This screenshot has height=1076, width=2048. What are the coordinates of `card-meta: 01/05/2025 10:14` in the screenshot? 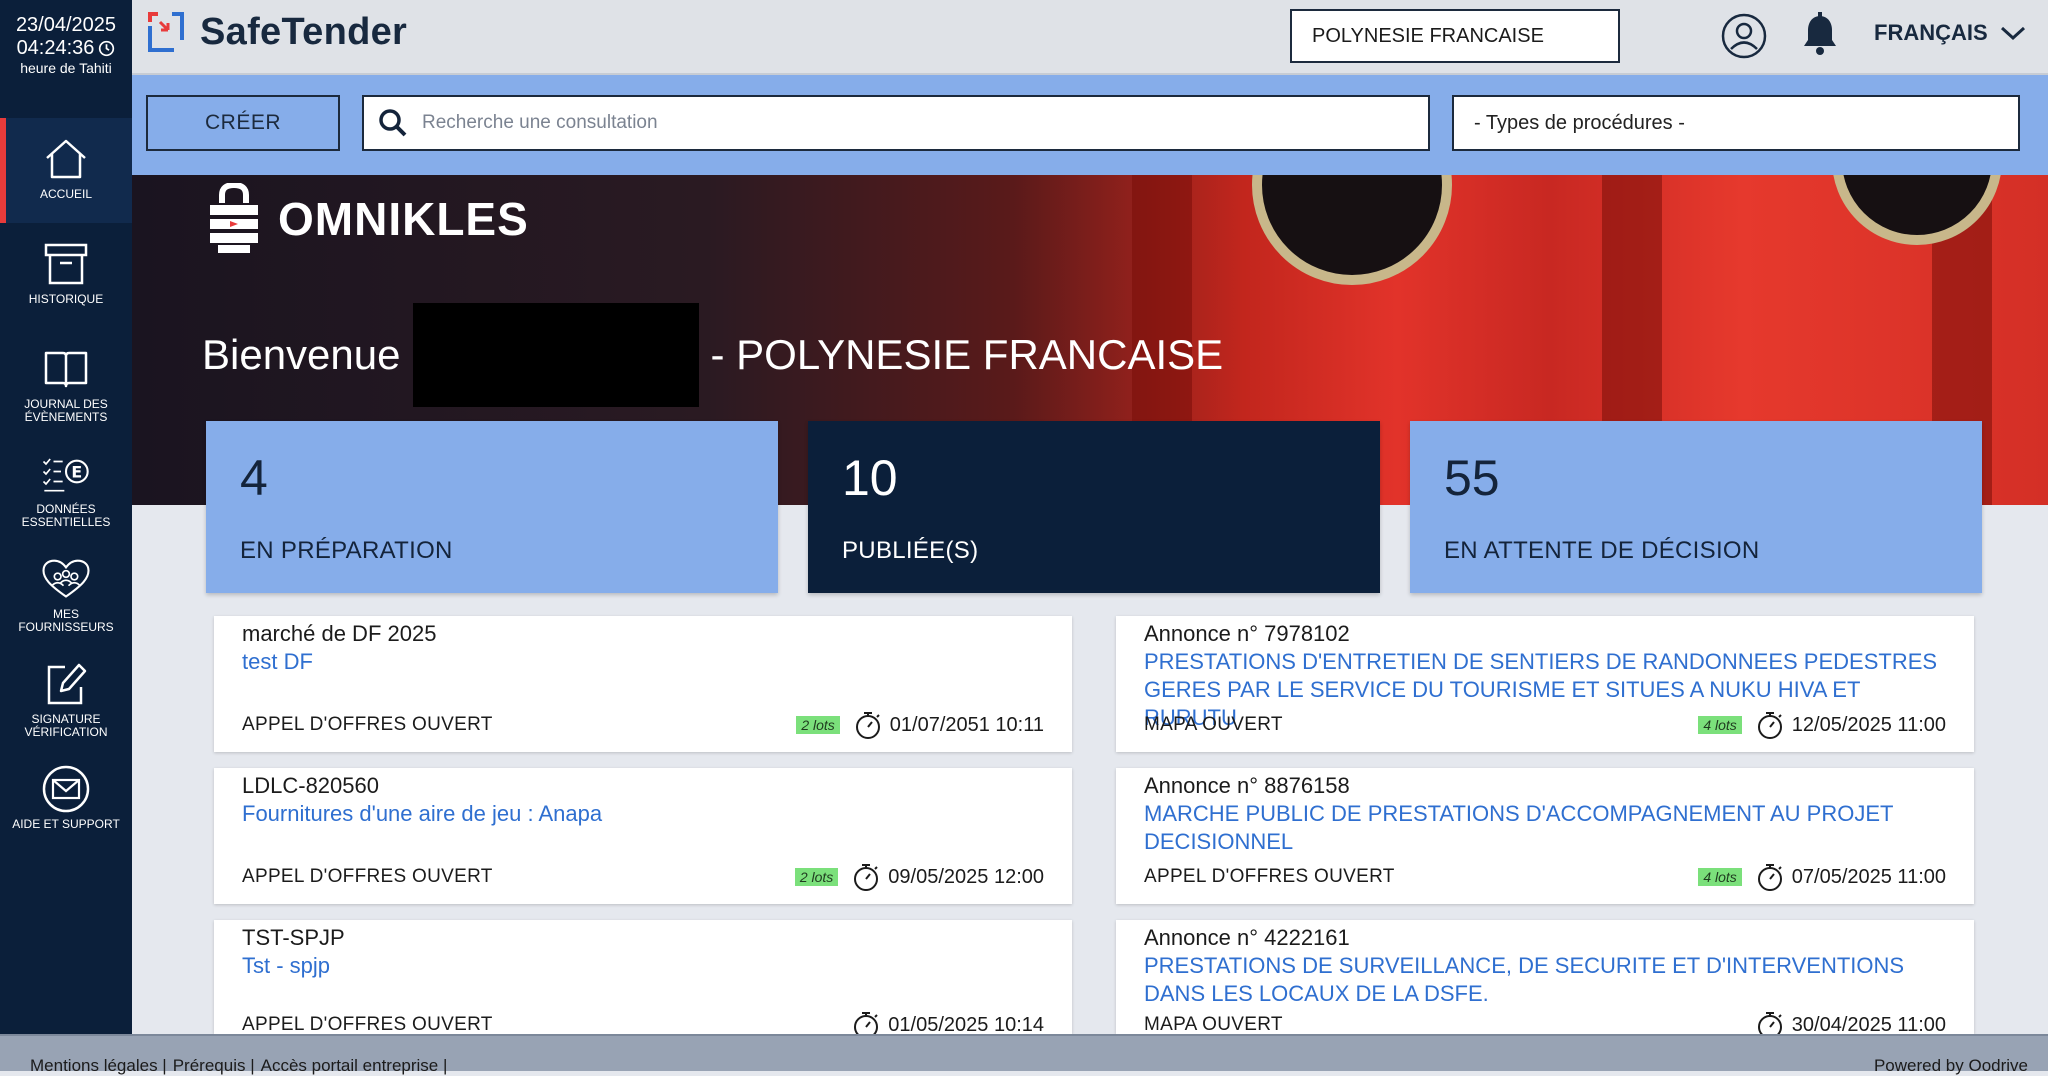 It's located at (948, 1022).